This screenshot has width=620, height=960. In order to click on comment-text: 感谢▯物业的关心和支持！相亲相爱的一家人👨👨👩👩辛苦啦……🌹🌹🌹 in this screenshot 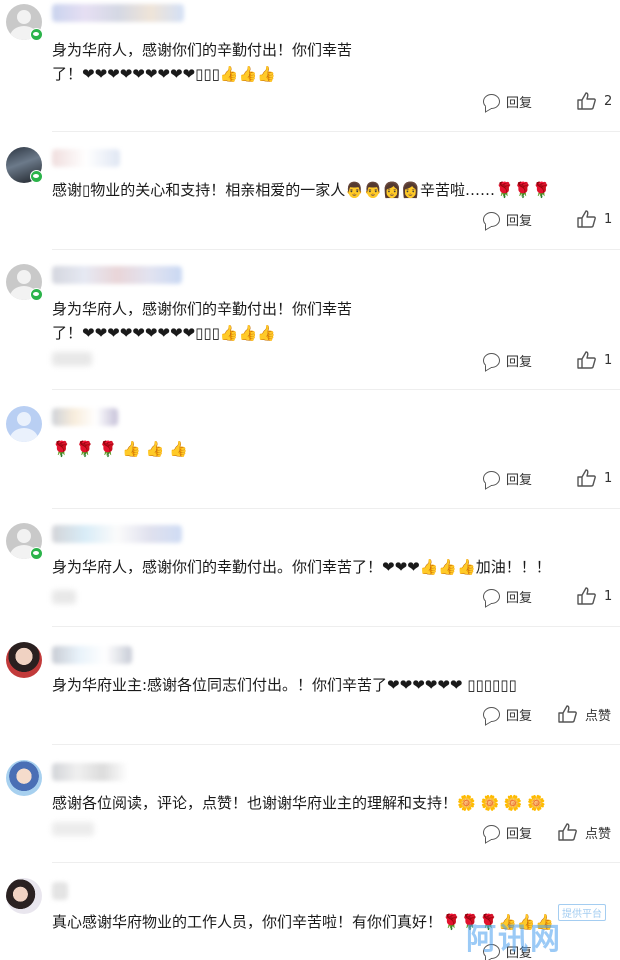, I will do `click(301, 190)`.